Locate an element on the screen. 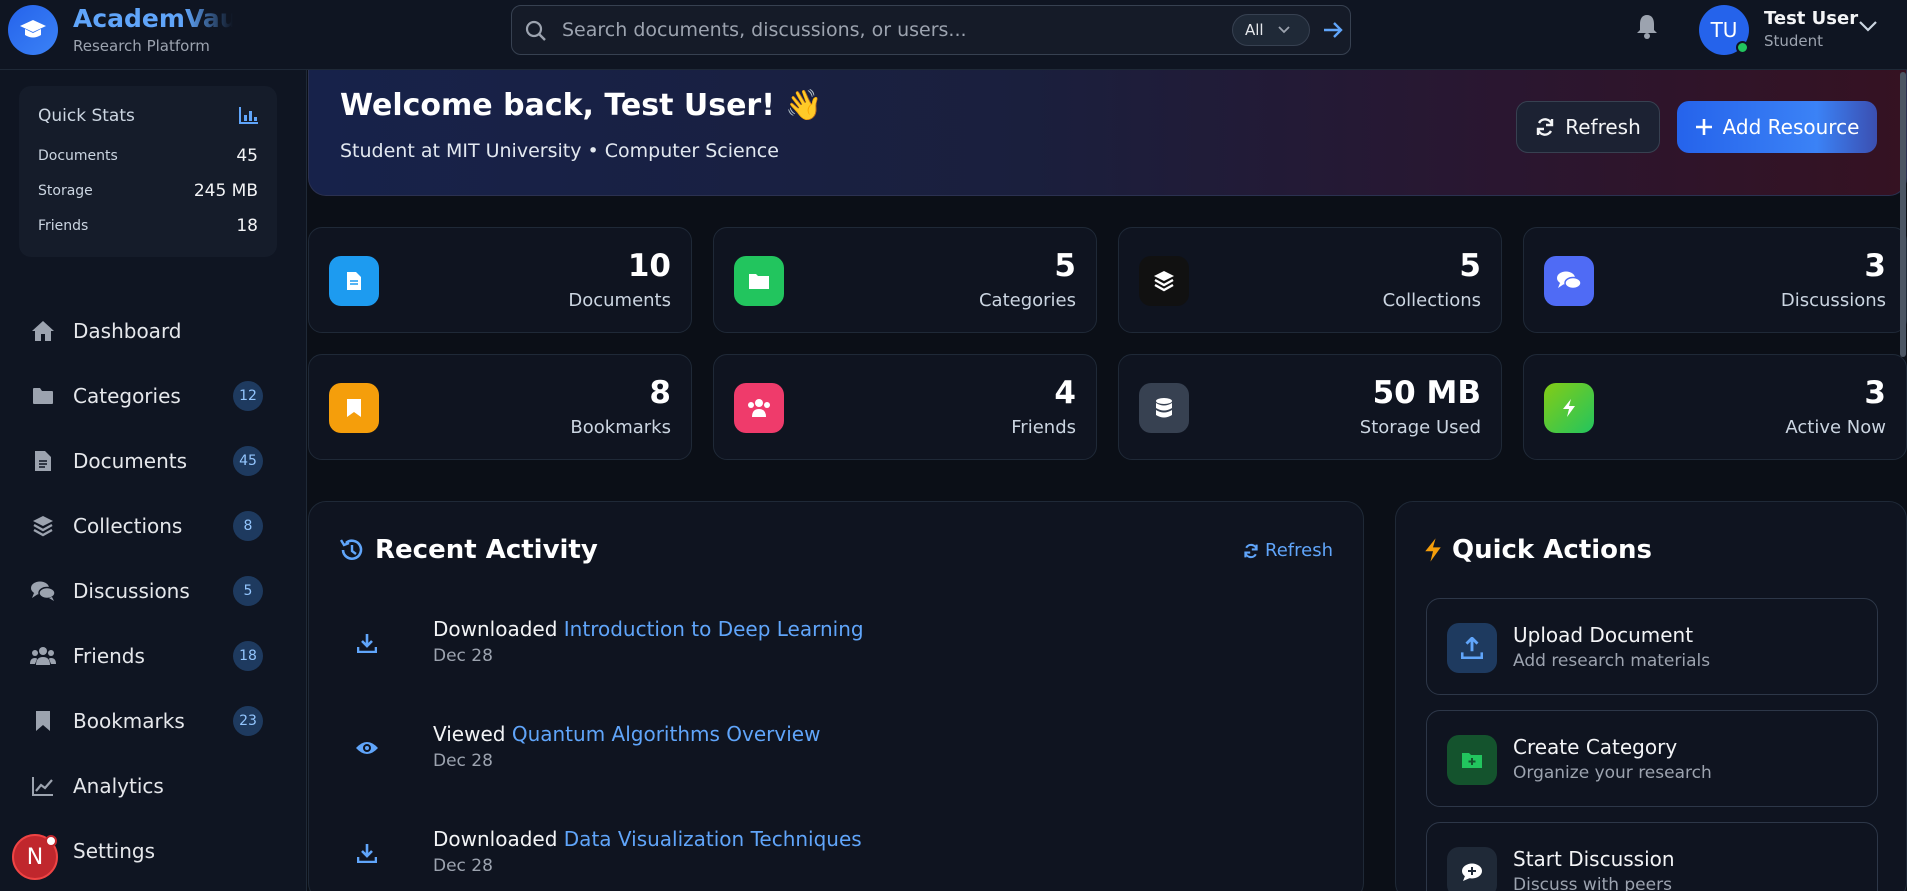 The width and height of the screenshot is (1907, 891). add-resource-button: Add Resource is located at coordinates (1777, 127).